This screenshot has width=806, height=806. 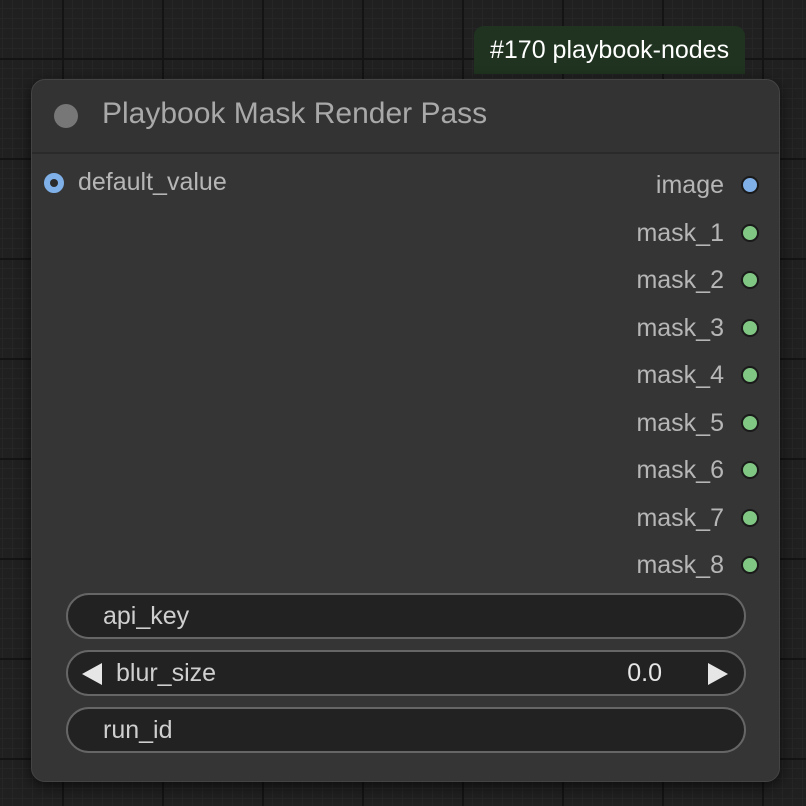 What do you see at coordinates (619, 192) in the screenshot?
I see `output-slot-image: image` at bounding box center [619, 192].